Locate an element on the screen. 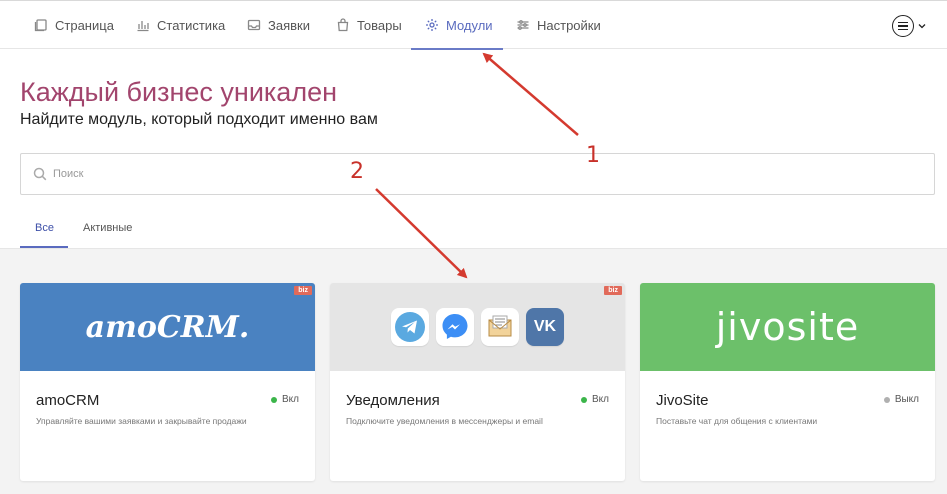  status-label: Выкл is located at coordinates (906, 399).